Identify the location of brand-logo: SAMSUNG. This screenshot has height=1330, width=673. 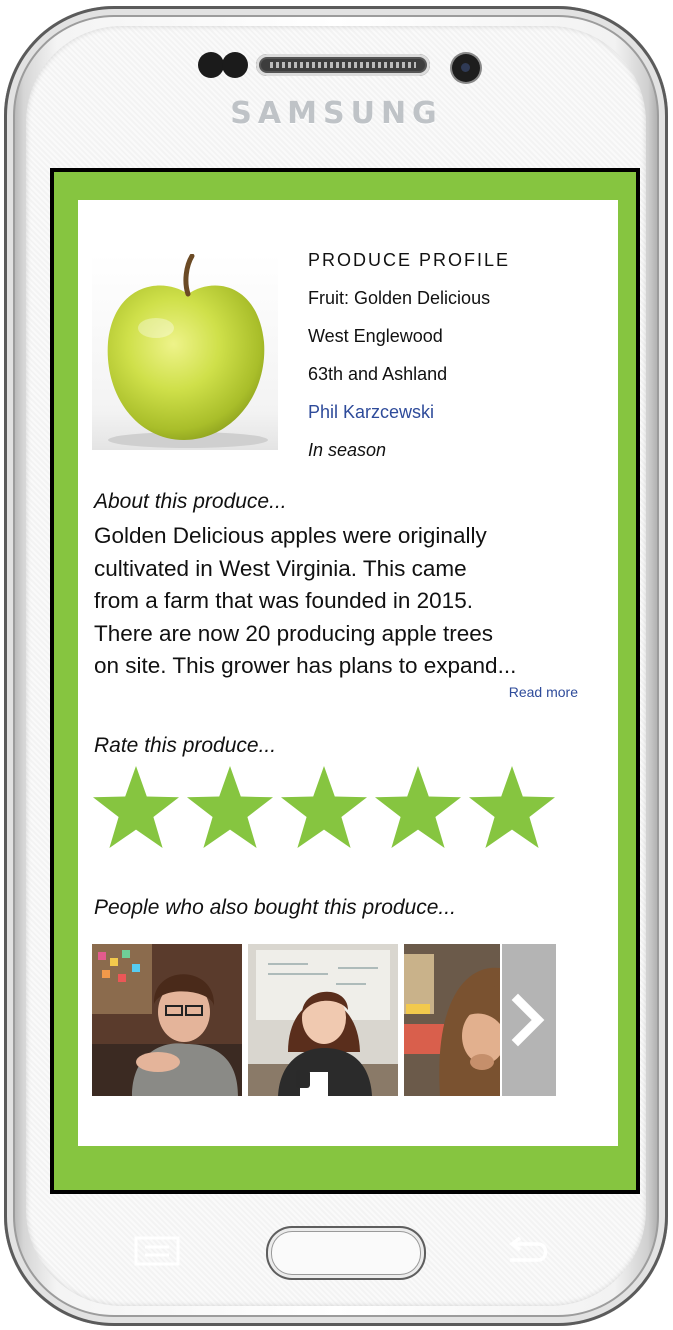
(336, 113).